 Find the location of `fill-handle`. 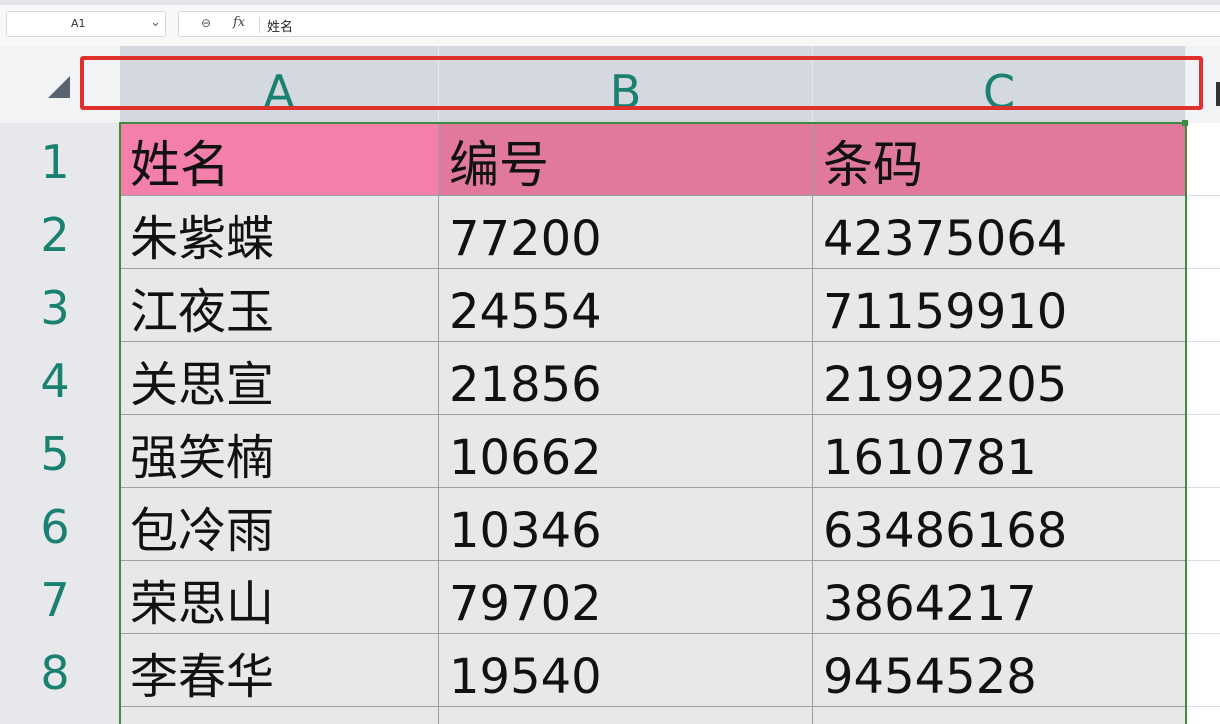

fill-handle is located at coordinates (1185, 123).